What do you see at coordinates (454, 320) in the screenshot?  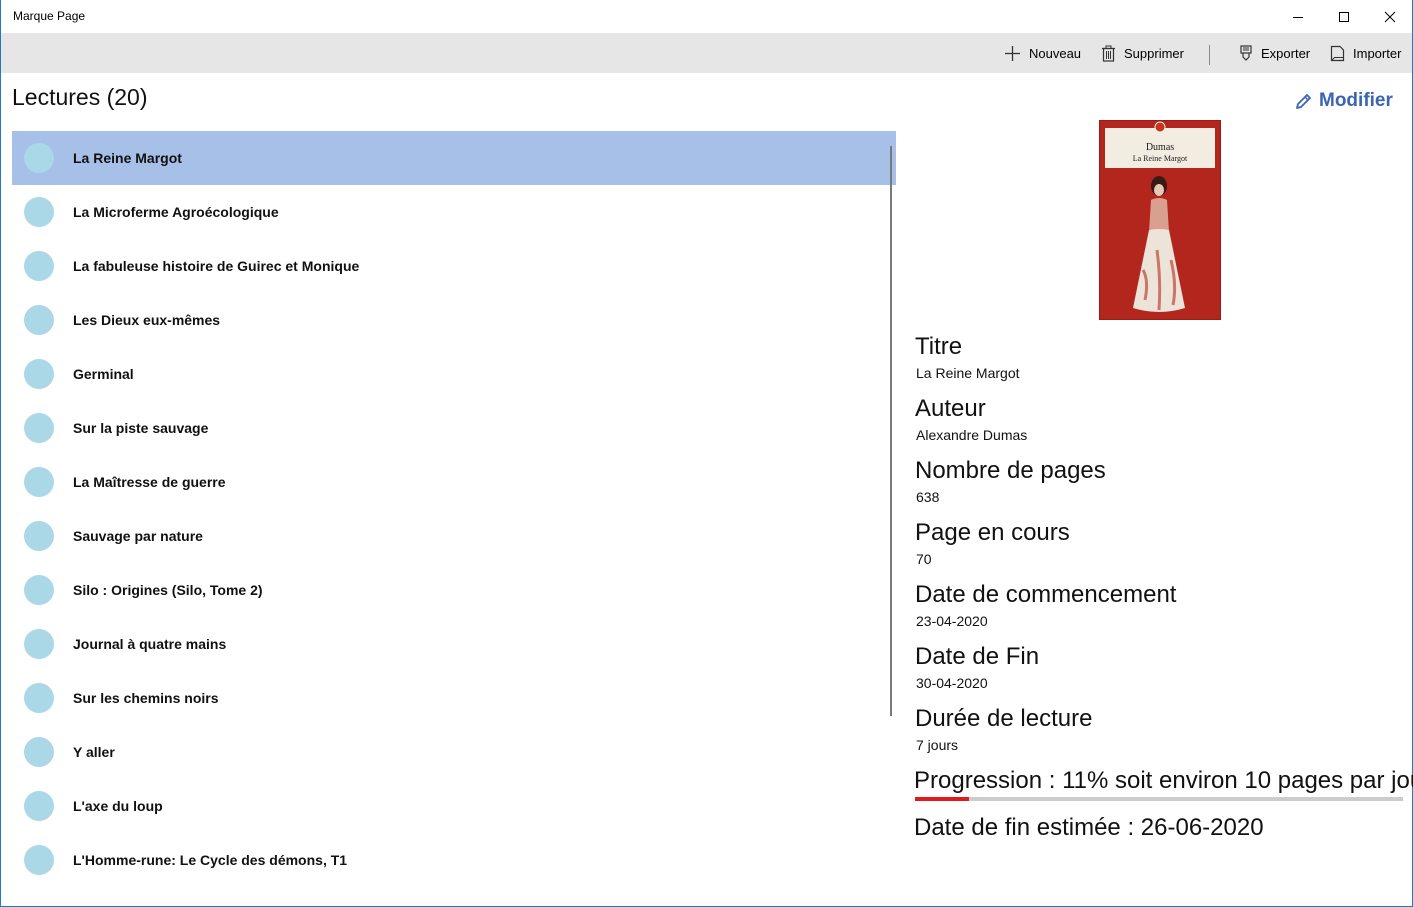 I see `list-item: Les Dieux eux-mêmes` at bounding box center [454, 320].